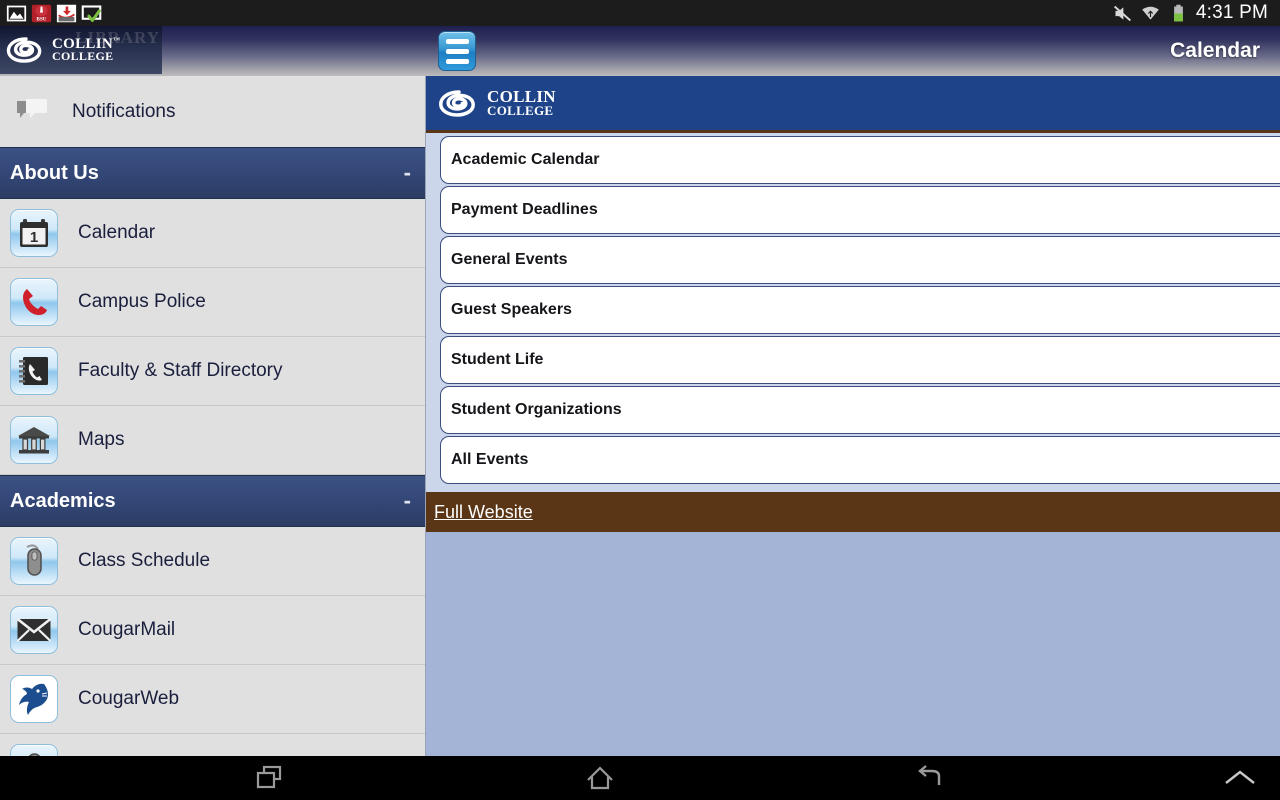 The height and width of the screenshot is (800, 1280). What do you see at coordinates (144, 560) in the screenshot?
I see `sidebar-item-label: Class Schedule` at bounding box center [144, 560].